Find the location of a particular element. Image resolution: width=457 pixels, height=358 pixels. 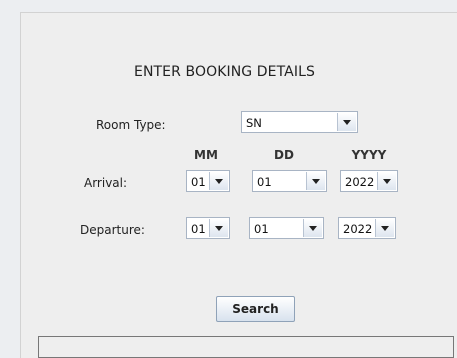

departure-day-select: 01 is located at coordinates (286, 228).